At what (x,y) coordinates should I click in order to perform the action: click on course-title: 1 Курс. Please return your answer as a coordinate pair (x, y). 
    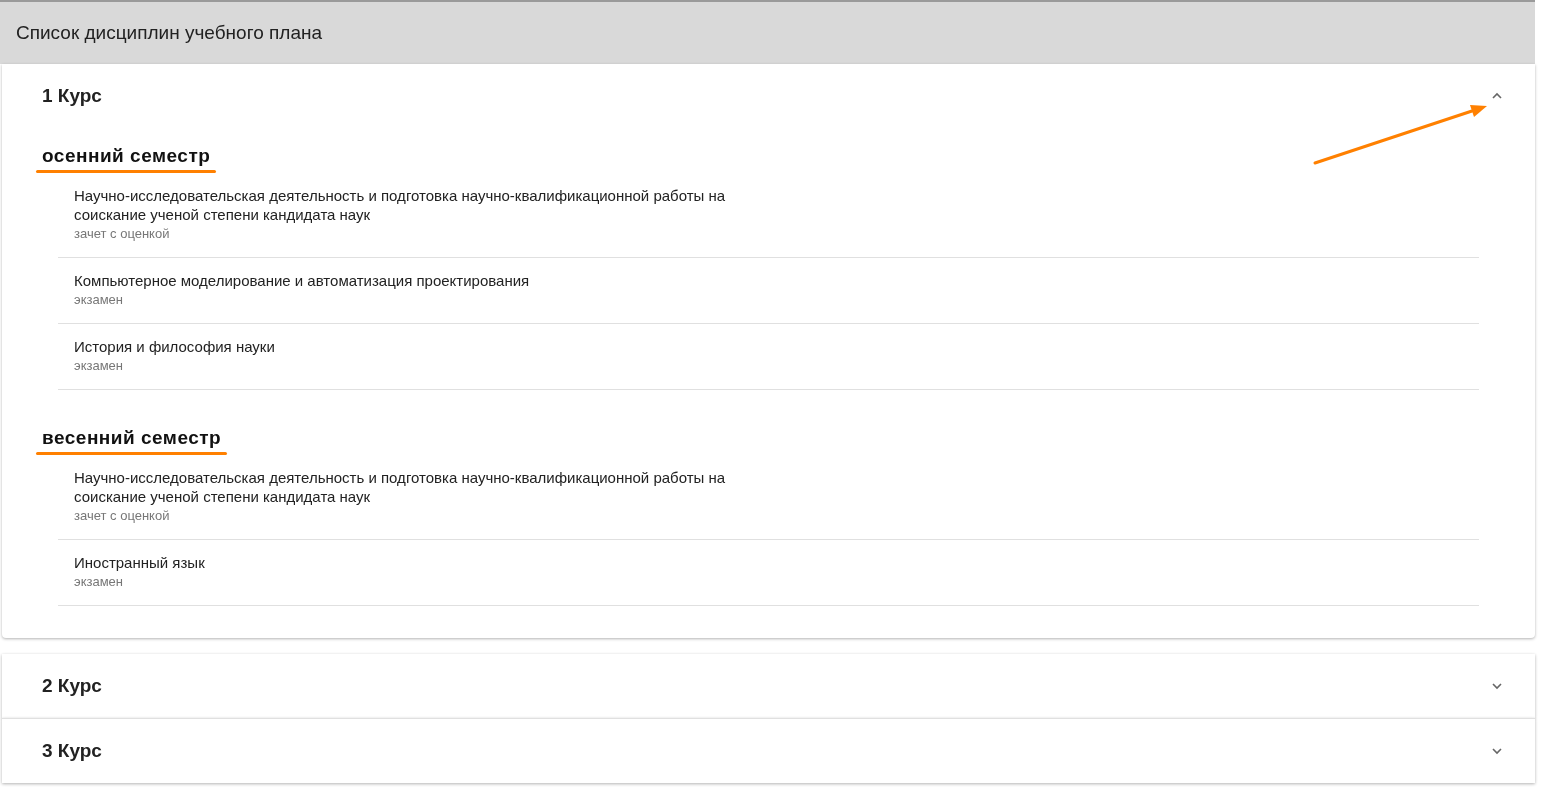
    Looking at the image, I should click on (72, 95).